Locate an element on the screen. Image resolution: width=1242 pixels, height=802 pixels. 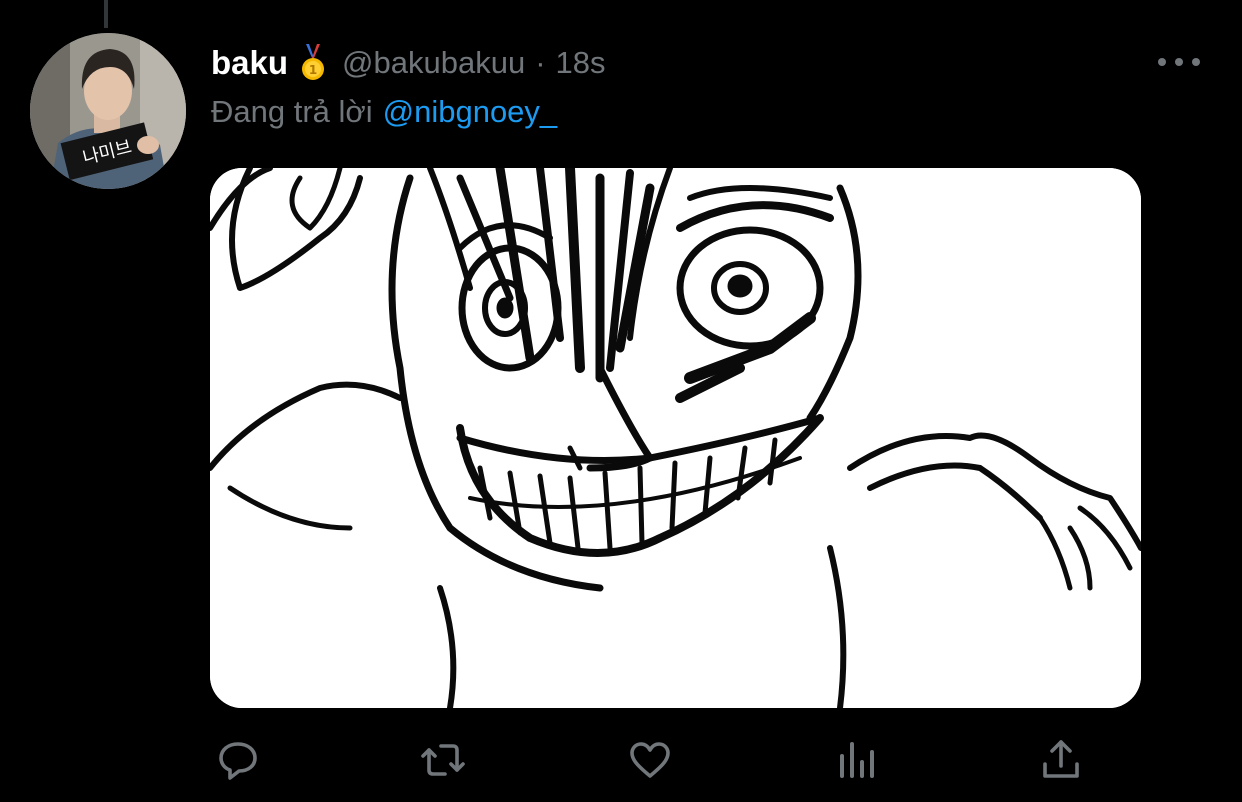
replying-to: Đang trả lời @nibgnoey_ is located at coordinates (384, 112).